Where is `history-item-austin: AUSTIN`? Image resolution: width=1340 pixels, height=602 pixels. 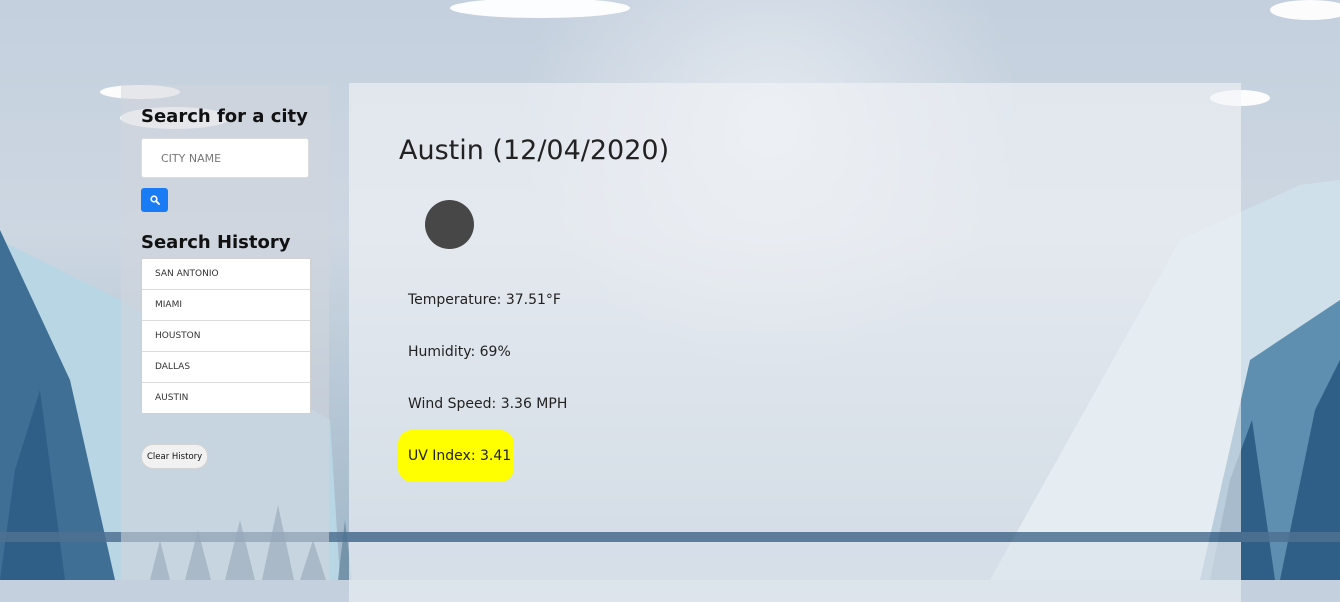 history-item-austin: AUSTIN is located at coordinates (226, 397).